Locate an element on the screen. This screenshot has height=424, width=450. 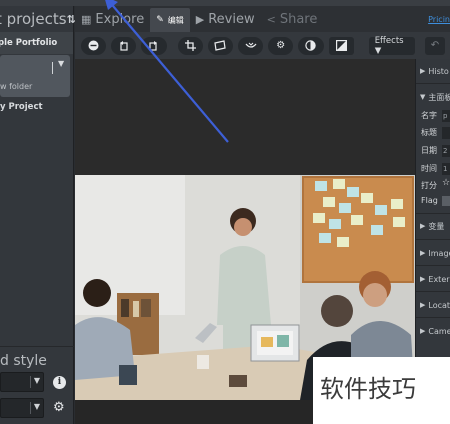
external-label: Exter is located at coordinates (439, 279).